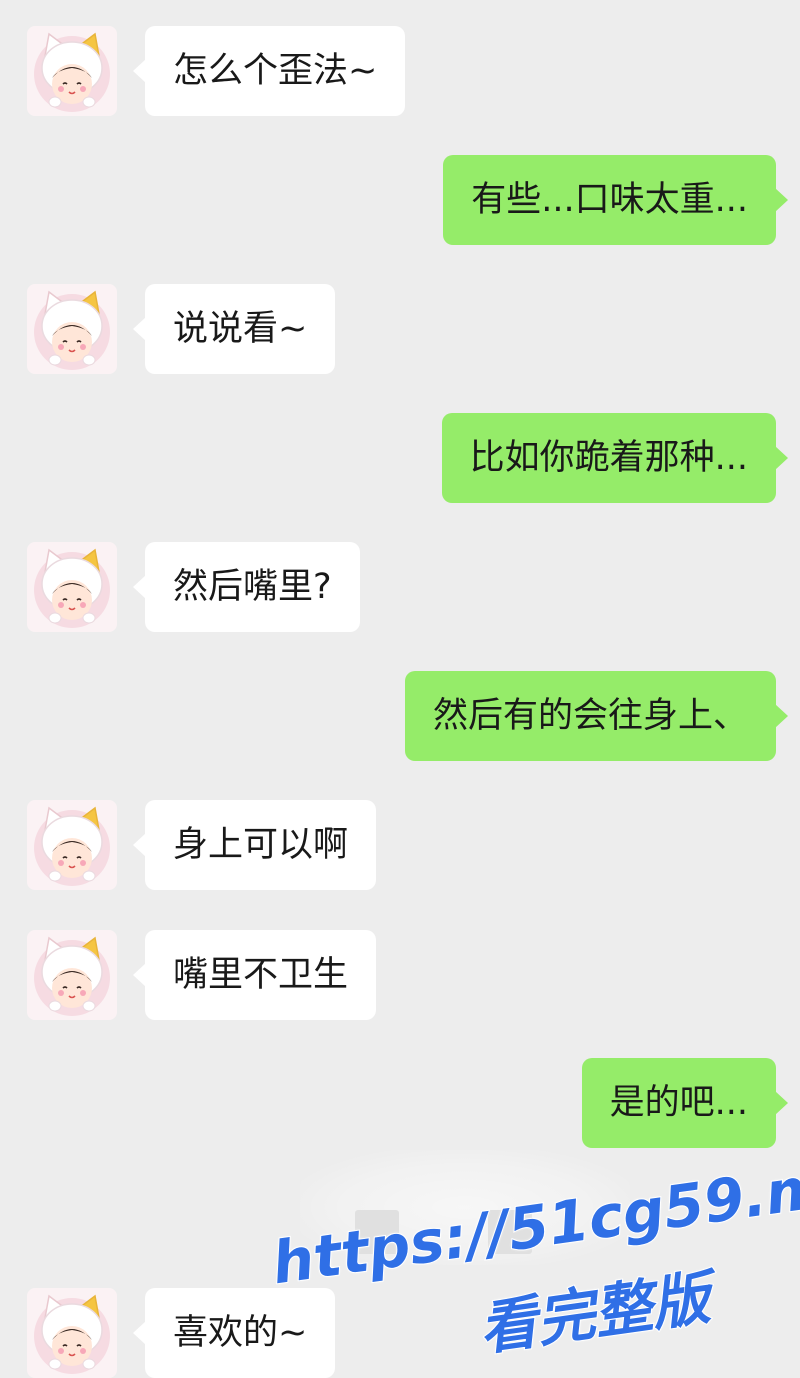 Image resolution: width=800 pixels, height=1378 pixels. What do you see at coordinates (254, 975) in the screenshot?
I see `message-bubble-incoming: 嘴里不卫生` at bounding box center [254, 975].